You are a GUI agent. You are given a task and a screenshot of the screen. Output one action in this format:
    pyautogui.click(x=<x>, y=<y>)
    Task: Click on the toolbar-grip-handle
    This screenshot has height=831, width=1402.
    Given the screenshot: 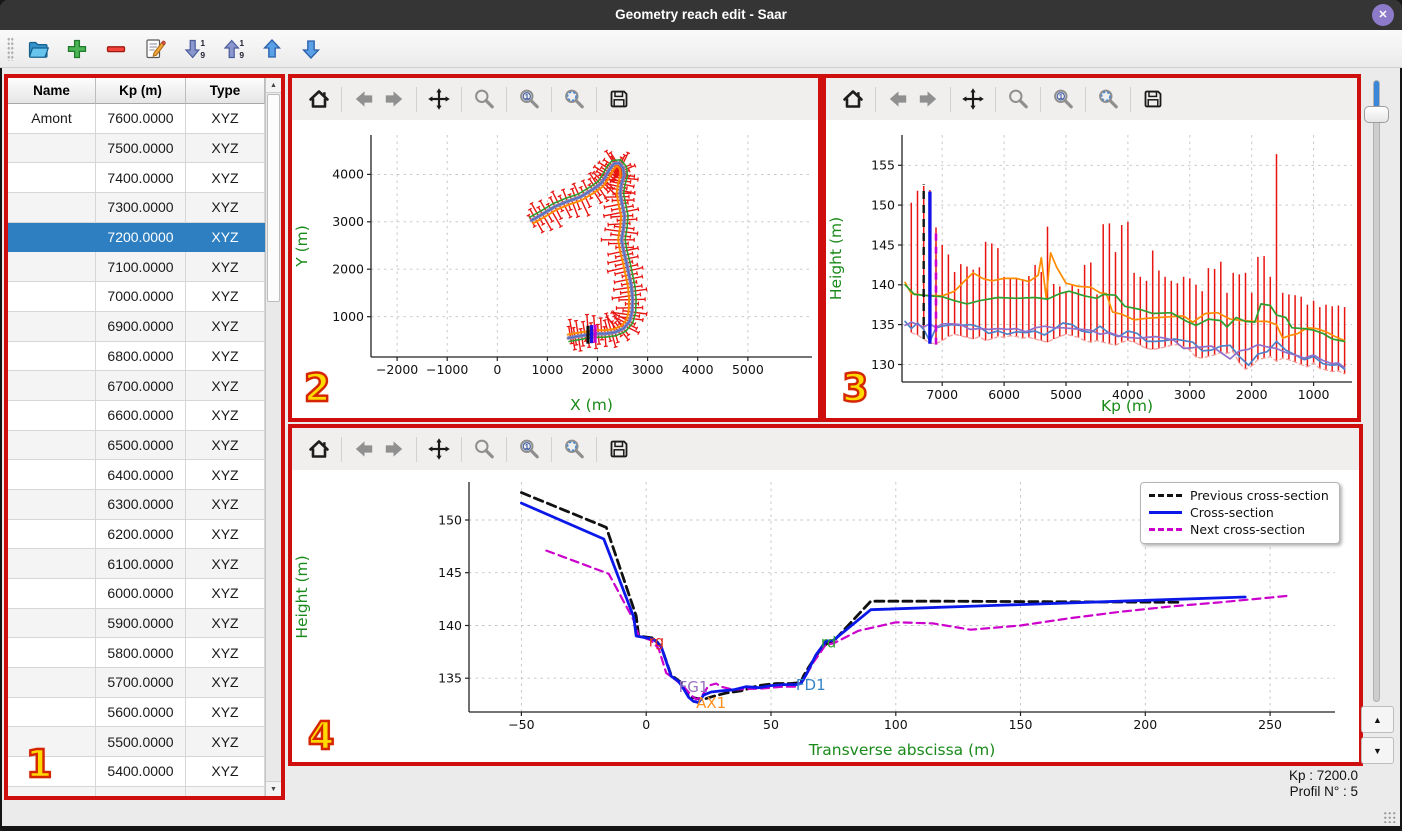 What is the action you would take?
    pyautogui.click(x=10, y=48)
    